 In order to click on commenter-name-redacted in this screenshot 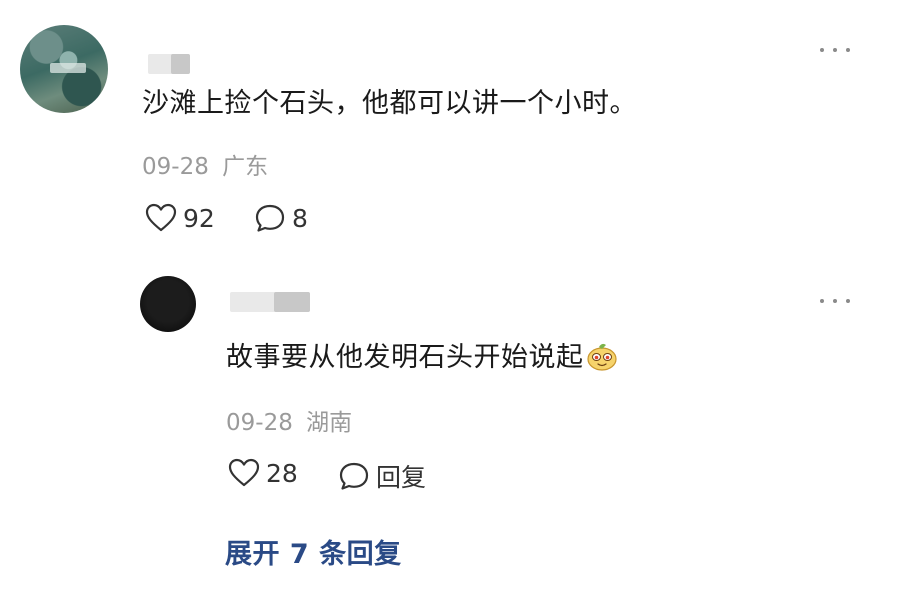, I will do `click(169, 64)`.